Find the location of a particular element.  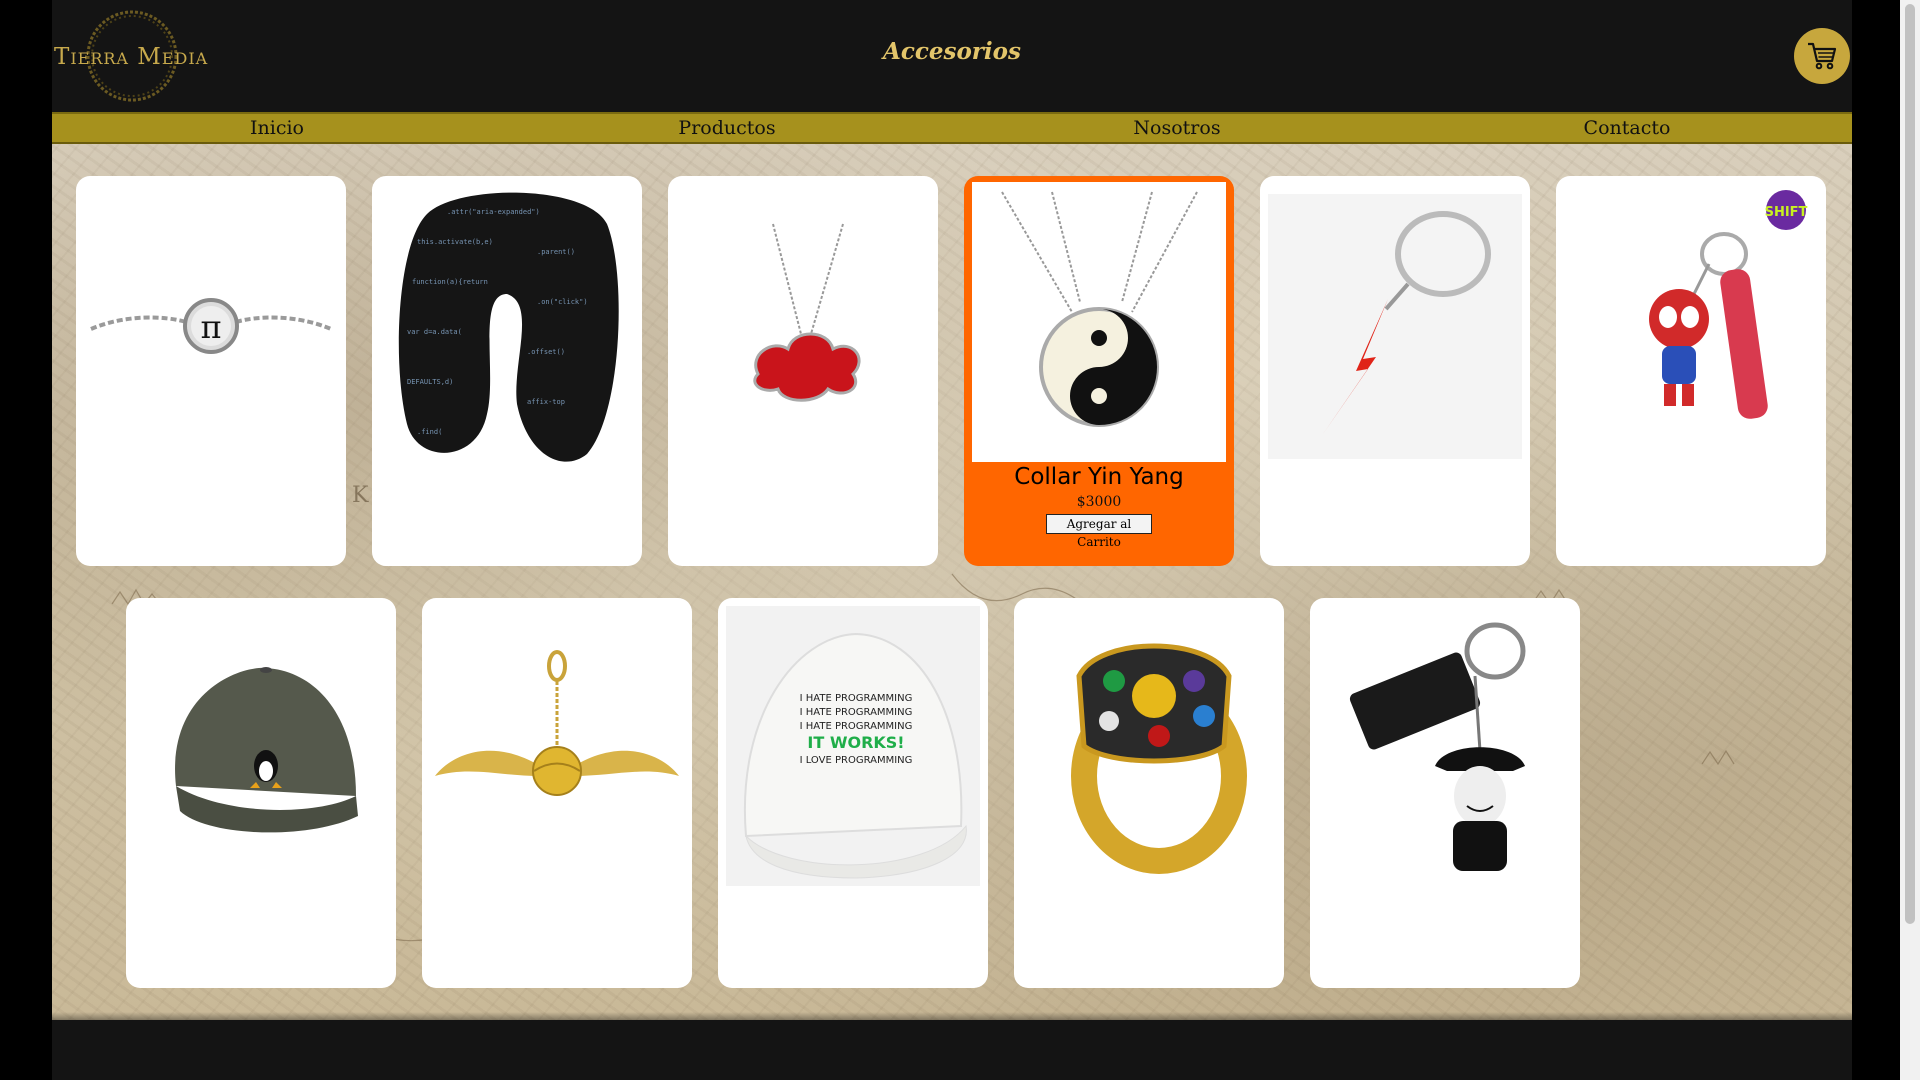

svg-text: function(a){return is located at coordinates (450, 282).